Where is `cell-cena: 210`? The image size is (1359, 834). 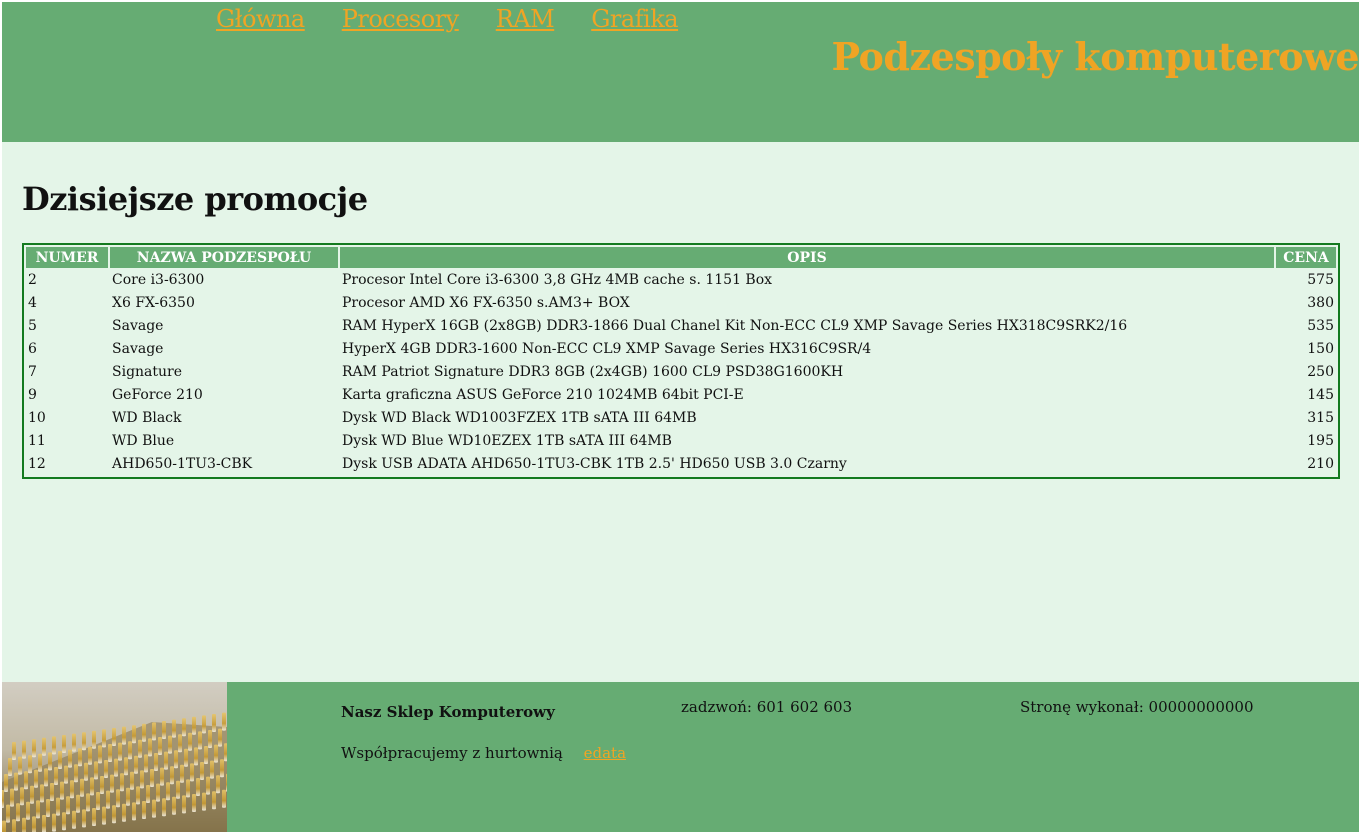 cell-cena: 210 is located at coordinates (1320, 464).